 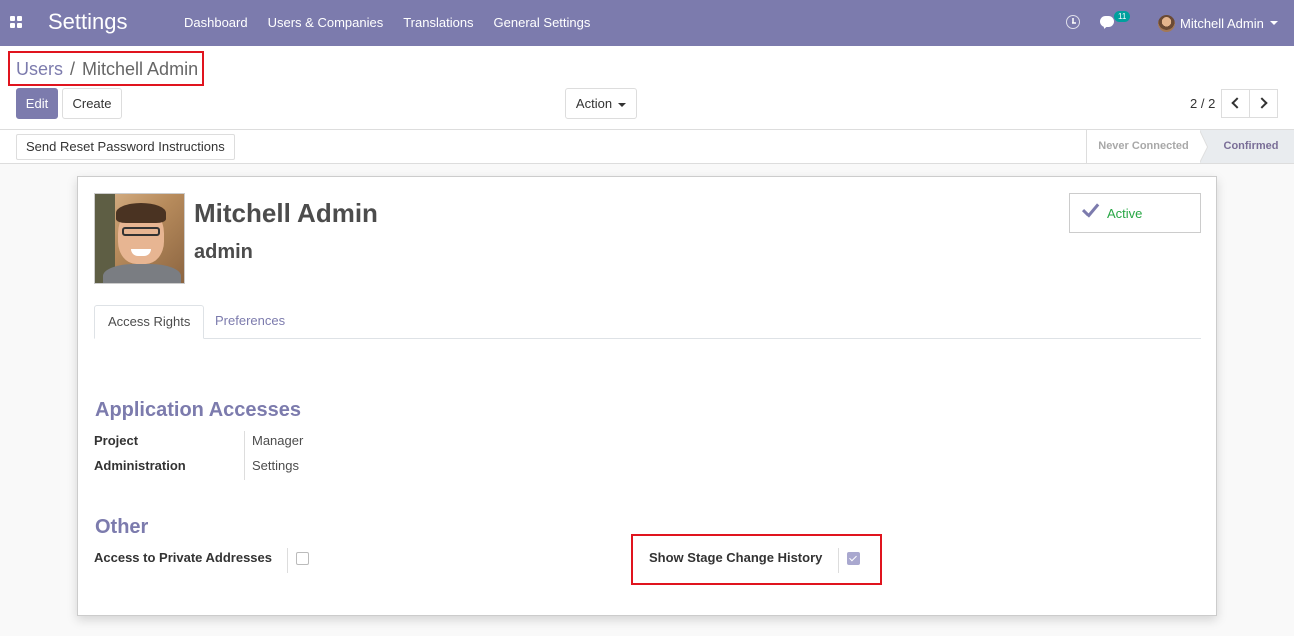 I want to click on user-photo, so click(x=139, y=238).